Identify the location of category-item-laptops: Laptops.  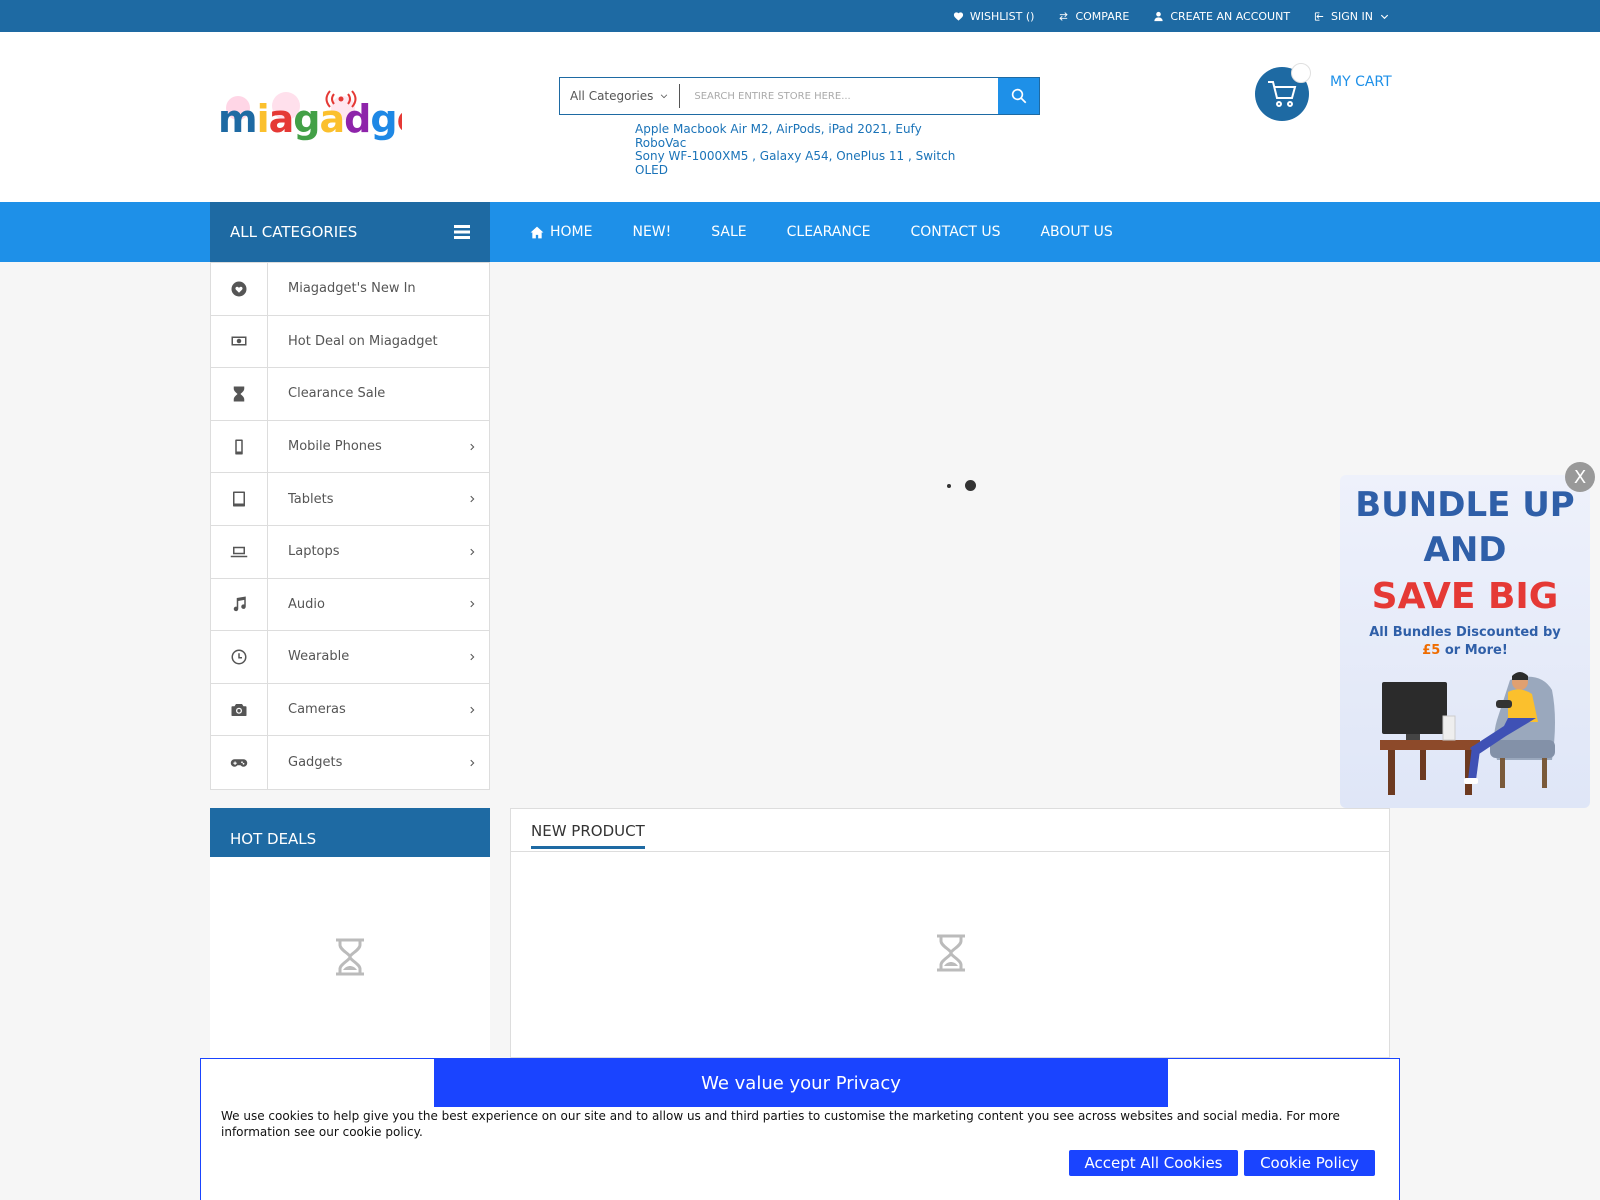
(350, 552).